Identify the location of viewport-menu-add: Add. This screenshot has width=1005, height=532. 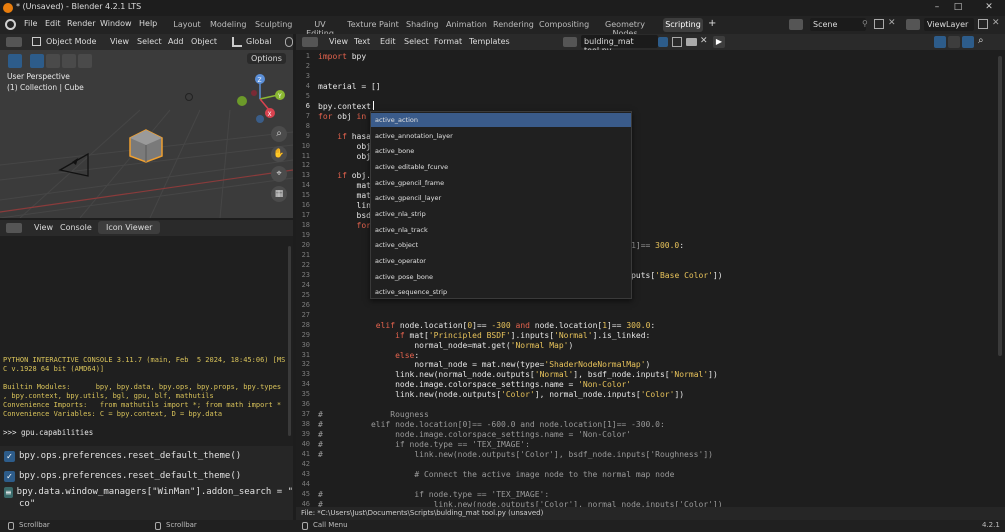
(176, 41).